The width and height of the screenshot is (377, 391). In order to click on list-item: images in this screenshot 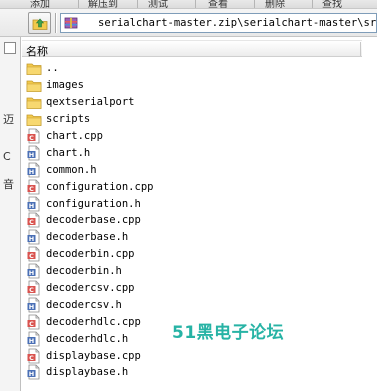, I will do `click(192, 85)`.